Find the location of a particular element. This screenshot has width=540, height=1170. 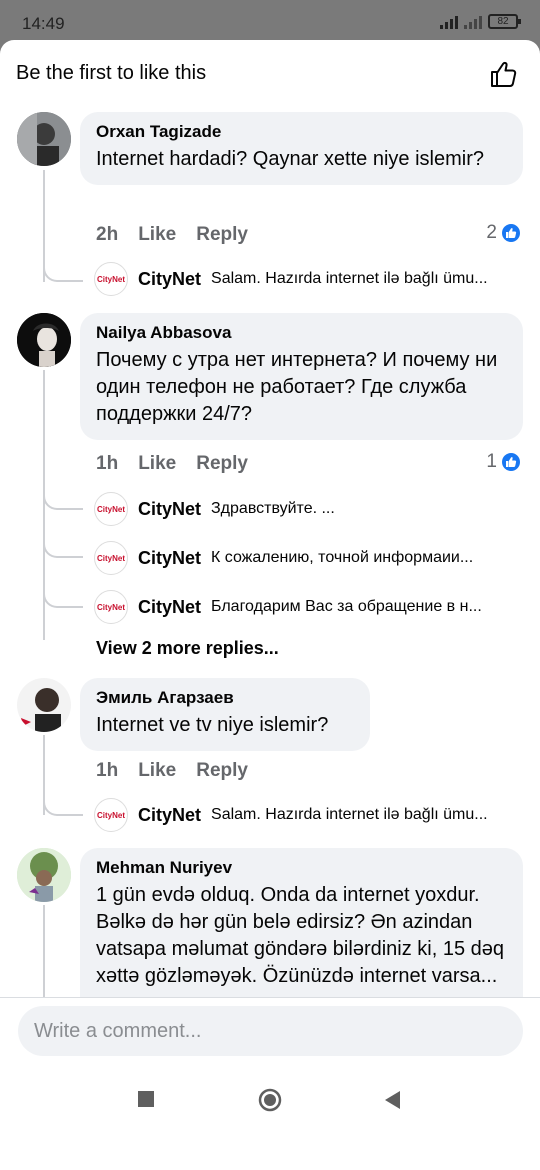

like-outline-icon is located at coordinates (504, 74).